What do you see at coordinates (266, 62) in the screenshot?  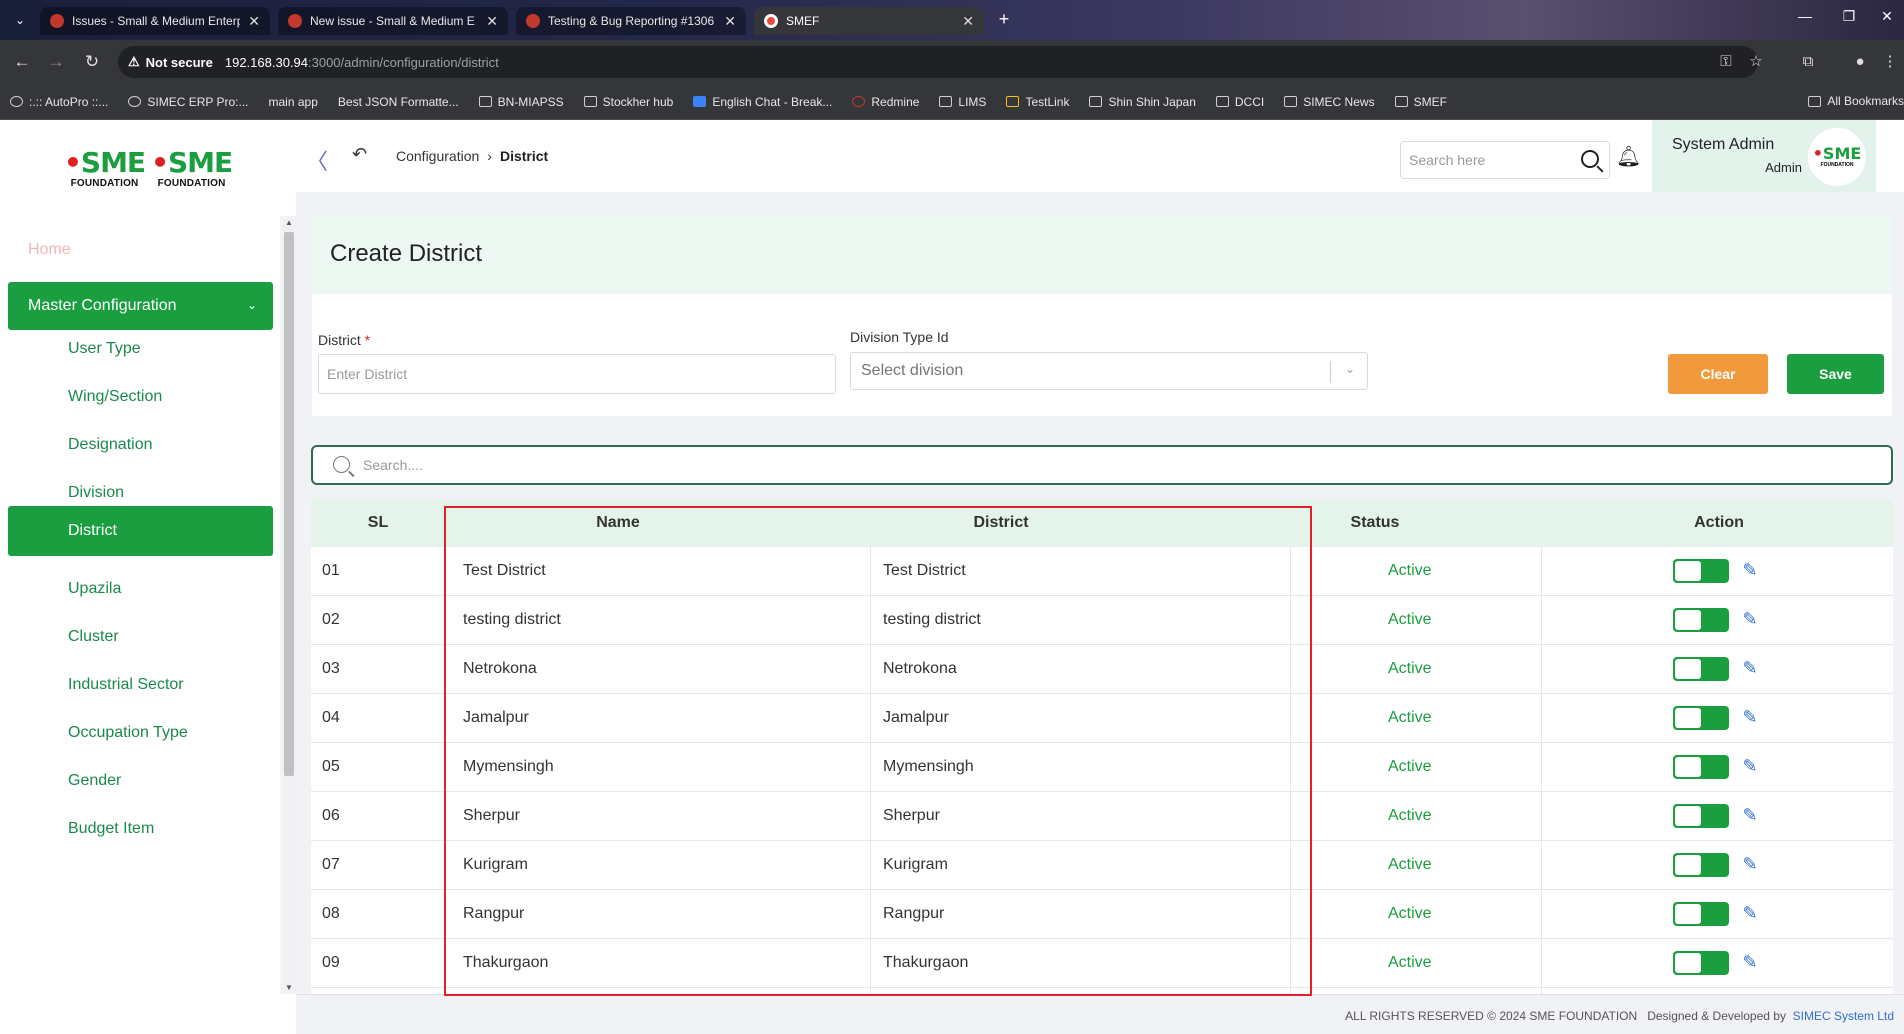 I see `url-host: 192.168.30.94` at bounding box center [266, 62].